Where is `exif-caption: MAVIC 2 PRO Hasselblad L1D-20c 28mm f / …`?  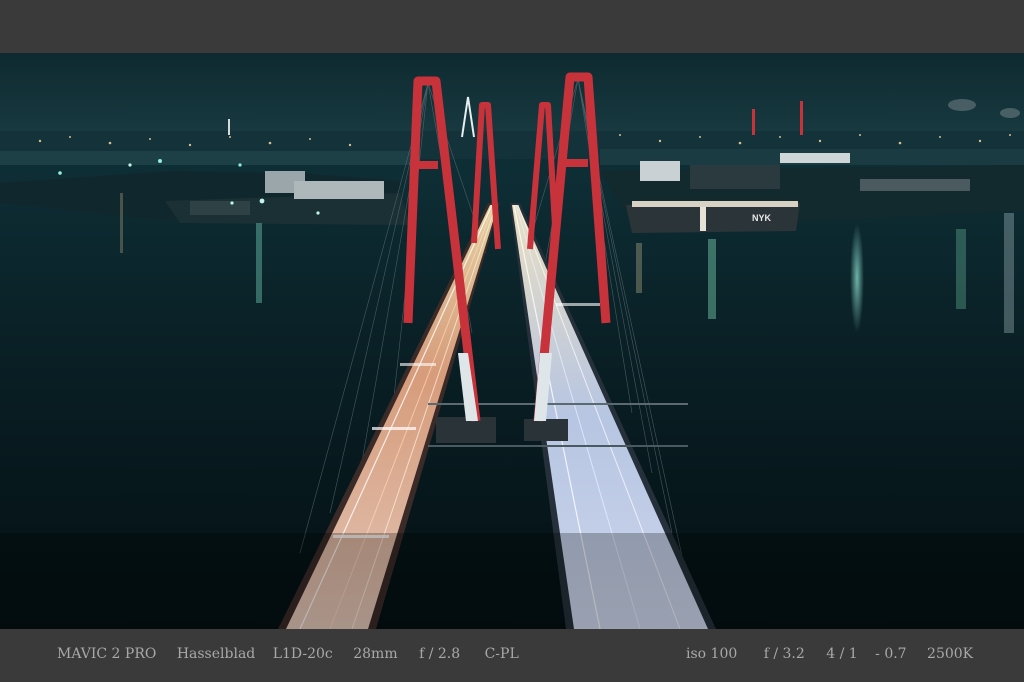
exif-caption: MAVIC 2 PRO Hasselblad L1D-20c 28mm f / … is located at coordinates (512, 655).